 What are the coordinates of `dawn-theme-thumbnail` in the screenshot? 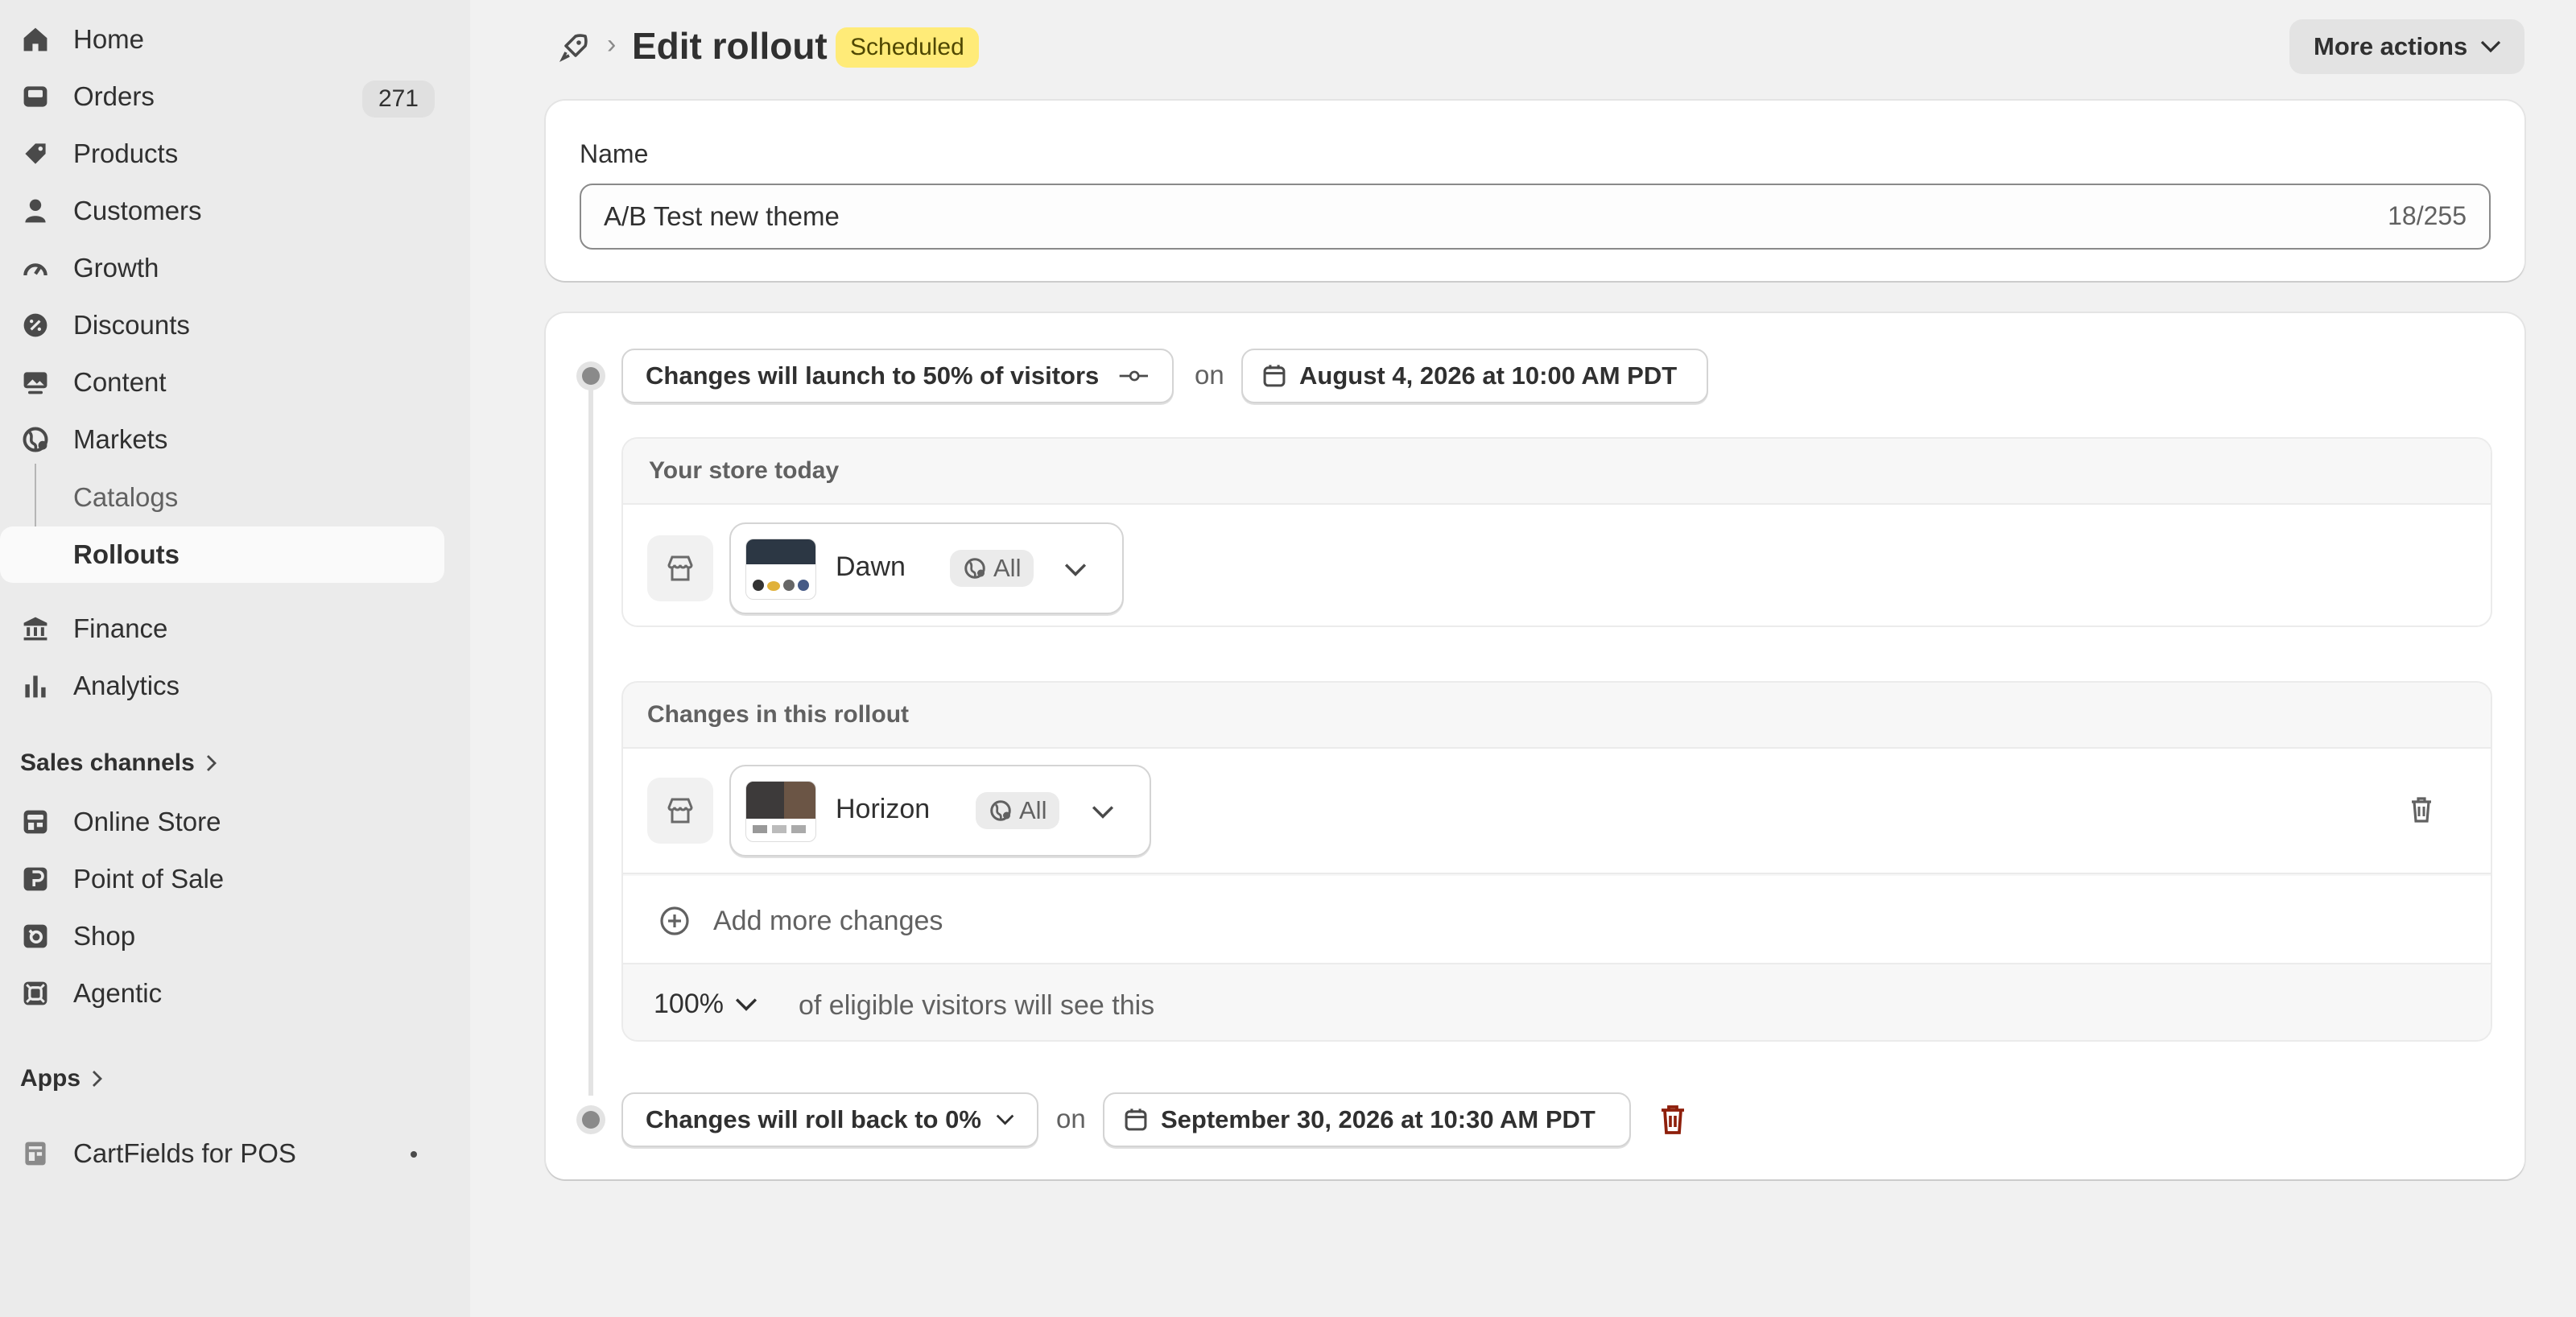 It's located at (780, 569).